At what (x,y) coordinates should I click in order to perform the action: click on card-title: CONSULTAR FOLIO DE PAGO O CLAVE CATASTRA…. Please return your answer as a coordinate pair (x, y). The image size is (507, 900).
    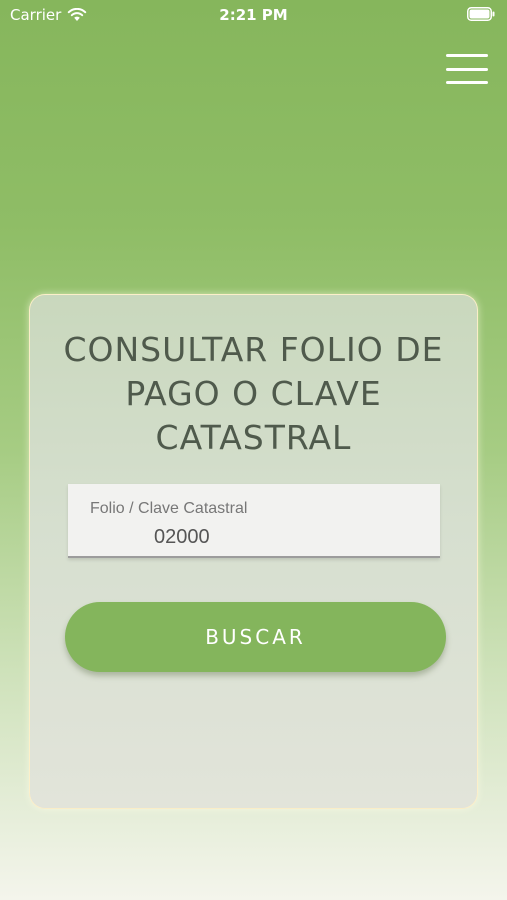
    Looking at the image, I should click on (253, 393).